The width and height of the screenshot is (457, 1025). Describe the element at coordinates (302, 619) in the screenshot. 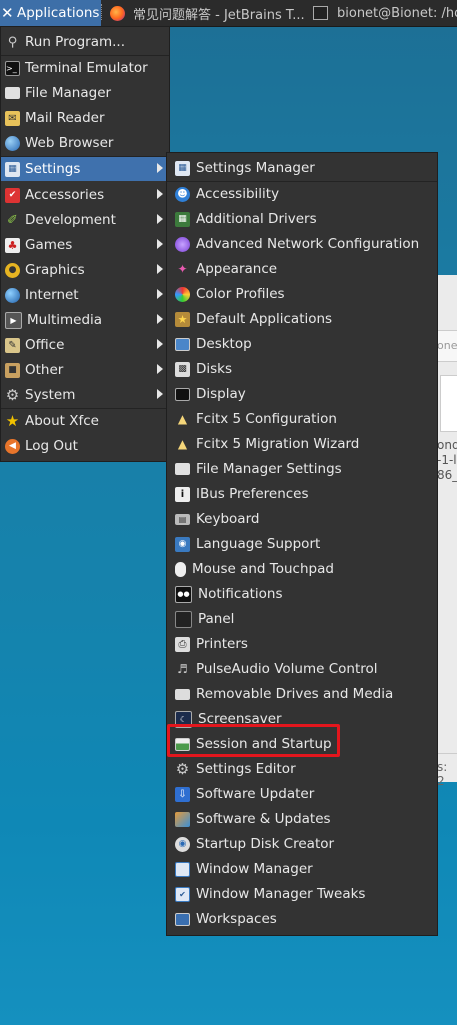

I see `submenu-item-panel: Panel` at that location.